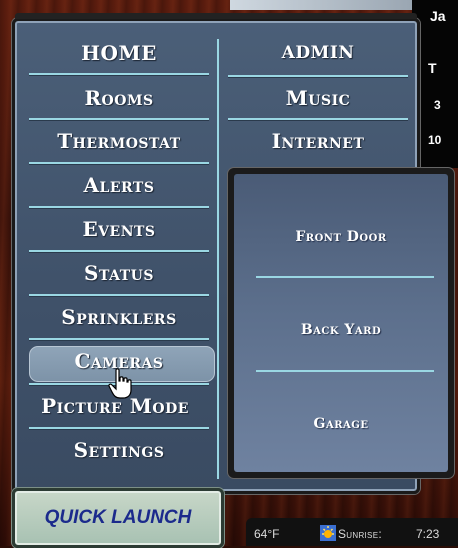 The height and width of the screenshot is (548, 458). Describe the element at coordinates (318, 98) in the screenshot. I see `menu-item-music: Music` at that location.